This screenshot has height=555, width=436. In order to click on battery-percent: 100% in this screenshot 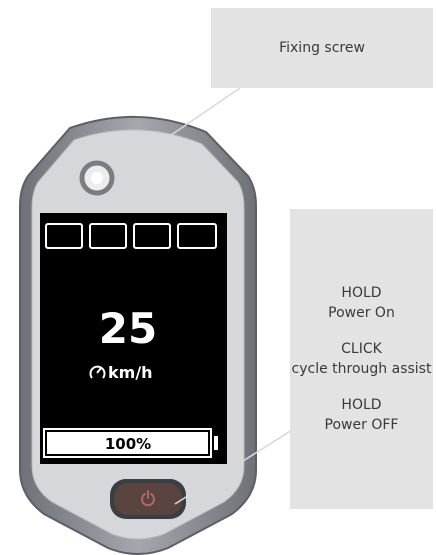, I will do `click(128, 444)`.